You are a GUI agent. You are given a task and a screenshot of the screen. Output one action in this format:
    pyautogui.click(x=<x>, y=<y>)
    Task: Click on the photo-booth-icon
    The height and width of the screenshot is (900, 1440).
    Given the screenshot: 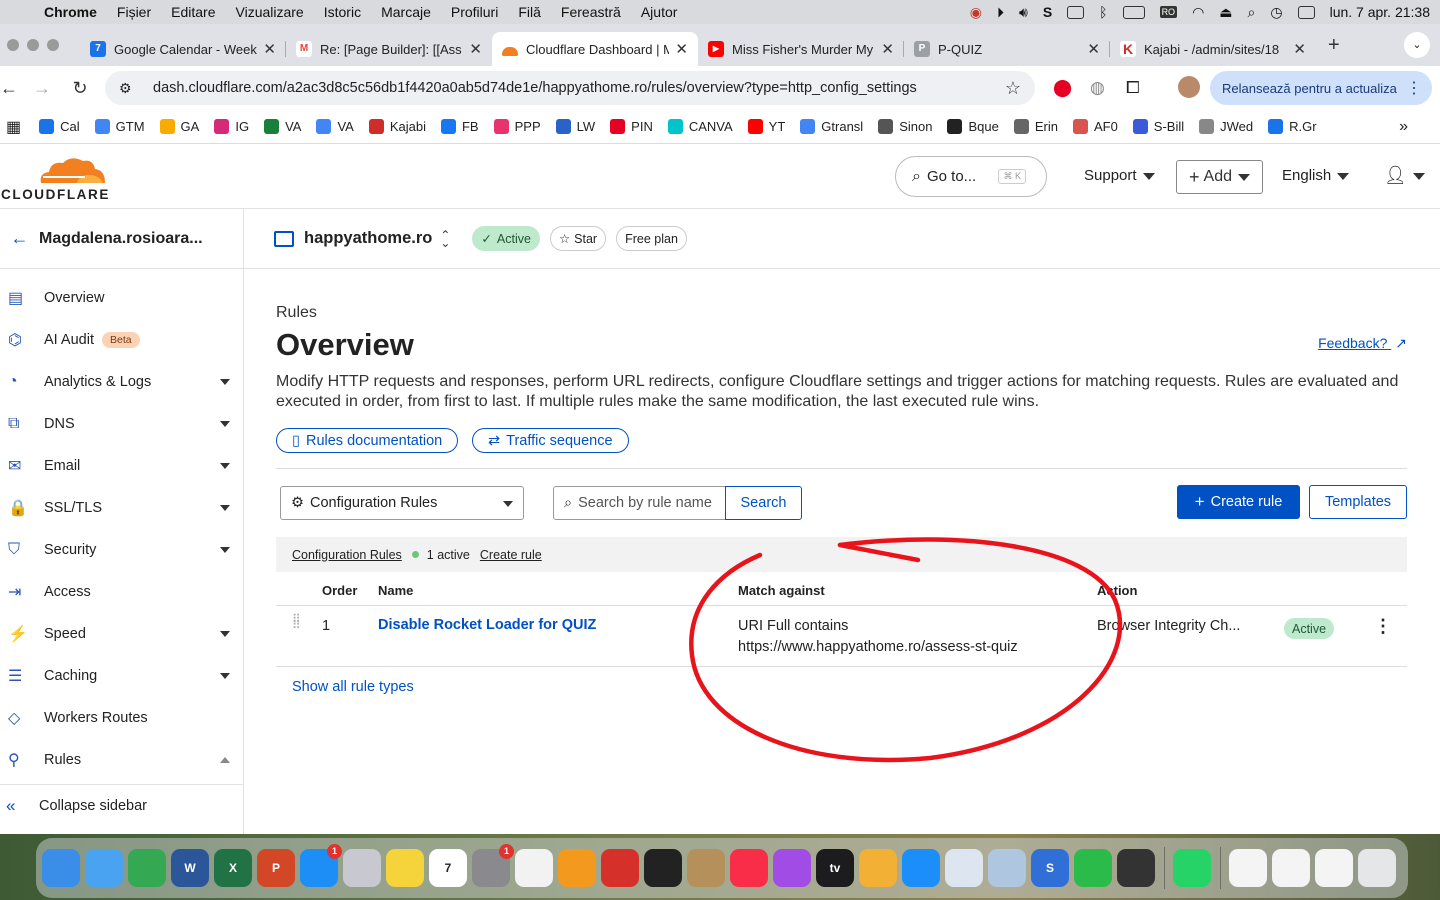 What is the action you would take?
    pyautogui.click(x=663, y=868)
    